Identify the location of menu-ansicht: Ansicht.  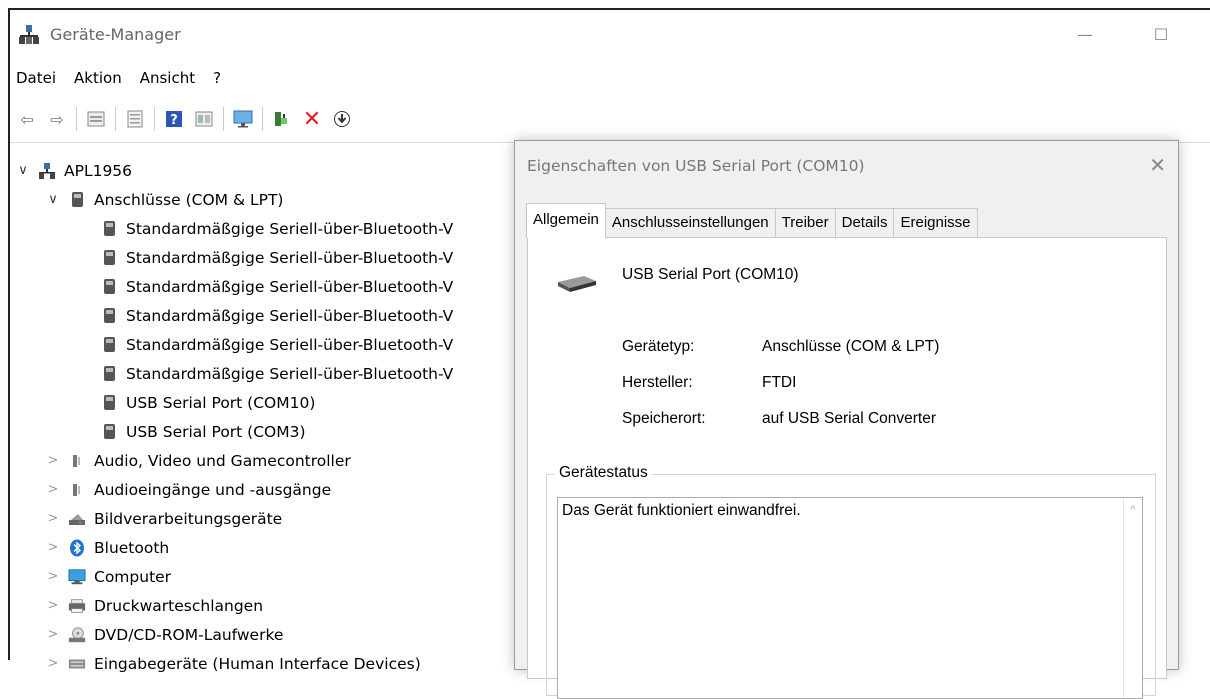
(167, 79).